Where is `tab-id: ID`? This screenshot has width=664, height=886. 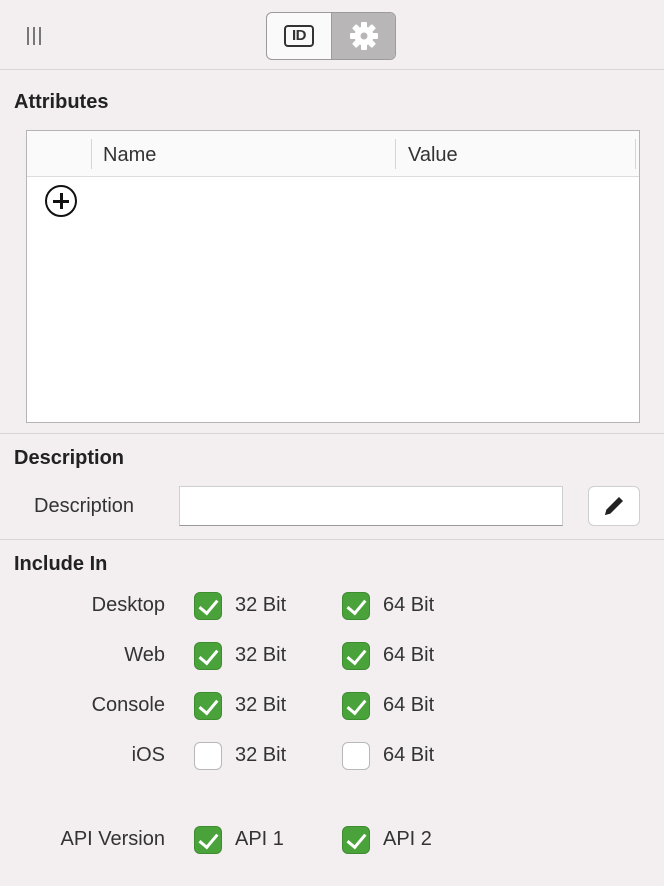
tab-id: ID is located at coordinates (299, 36).